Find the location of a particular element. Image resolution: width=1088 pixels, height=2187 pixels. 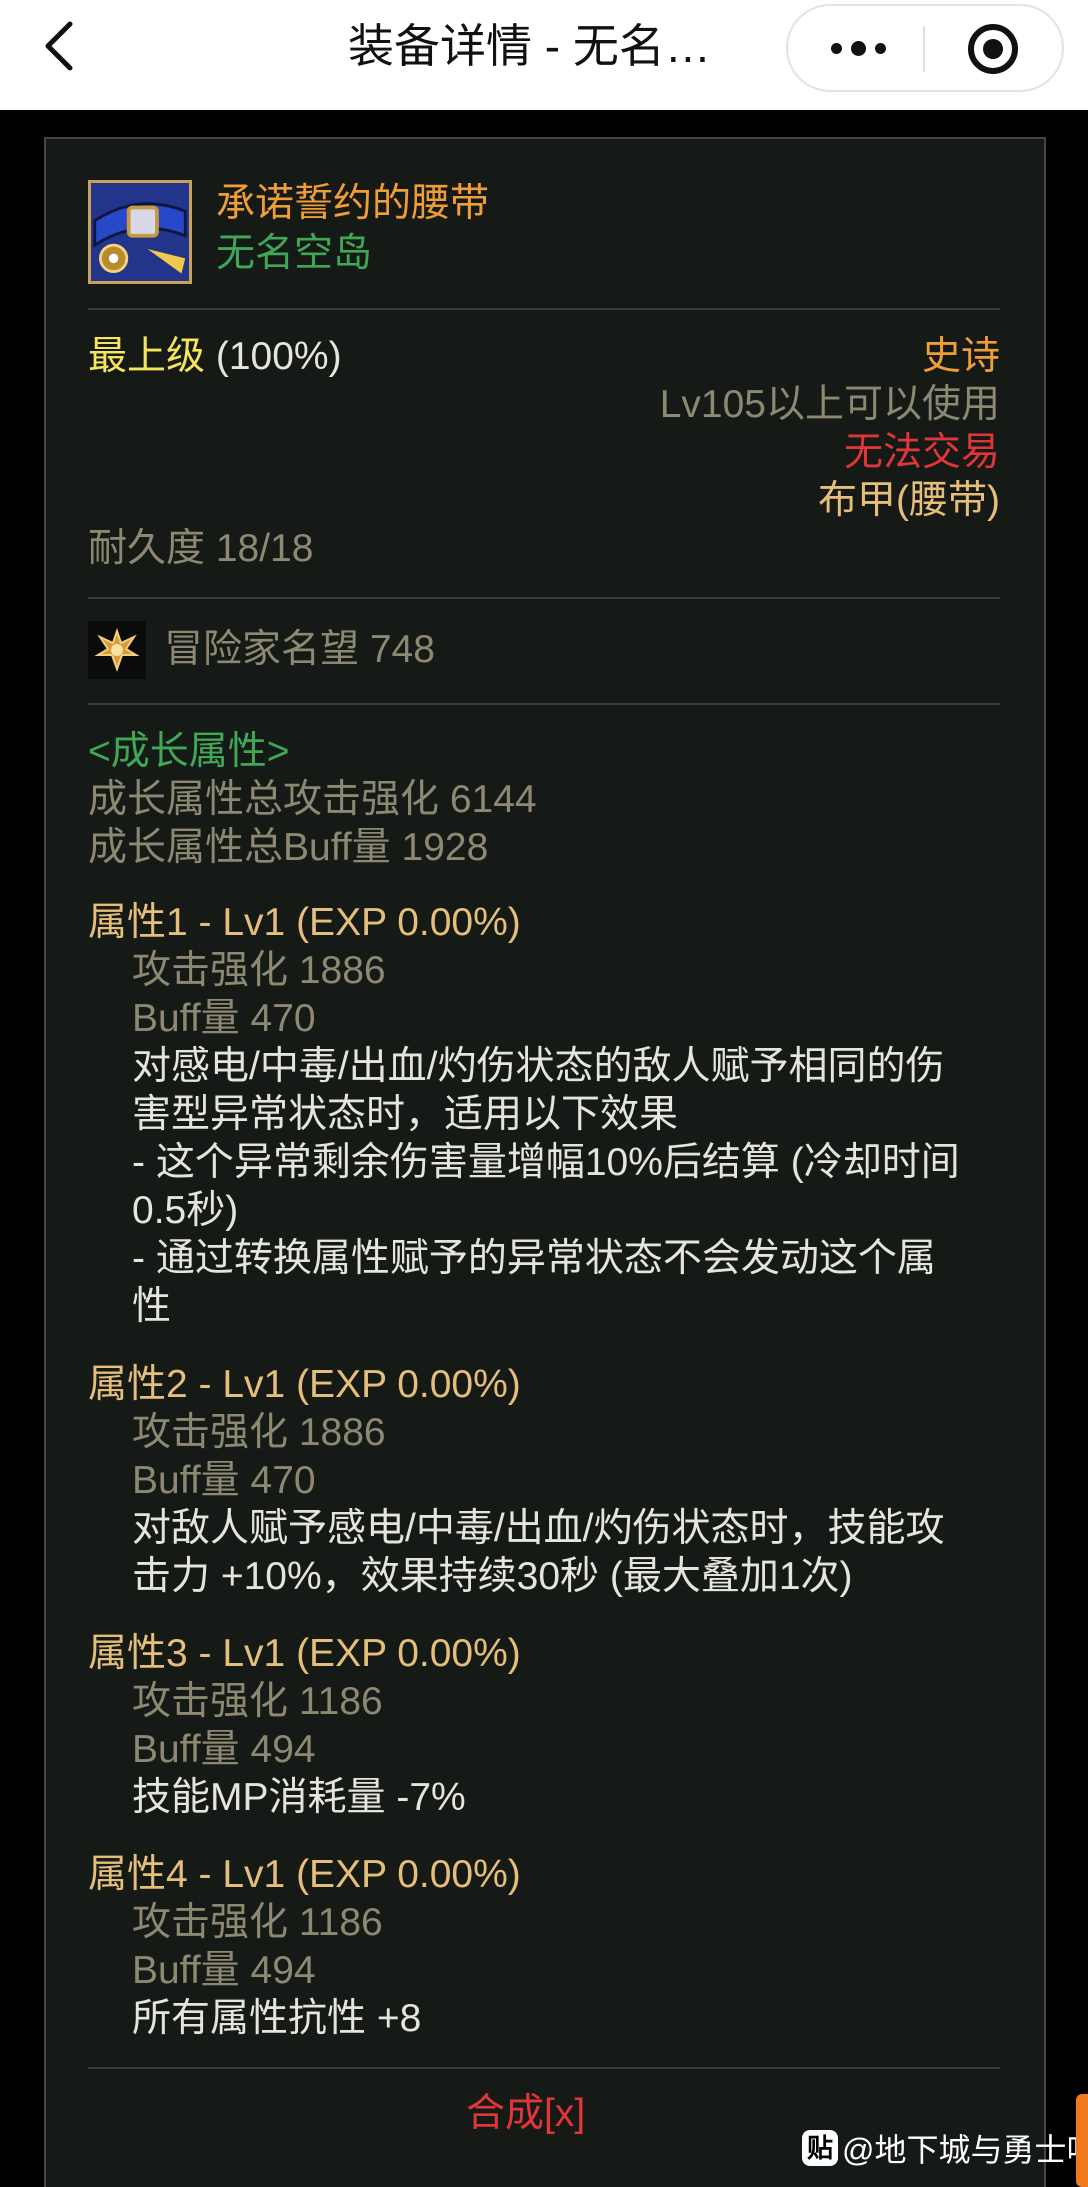

item-grade-line: 最上级 (100%) is located at coordinates (215, 357).